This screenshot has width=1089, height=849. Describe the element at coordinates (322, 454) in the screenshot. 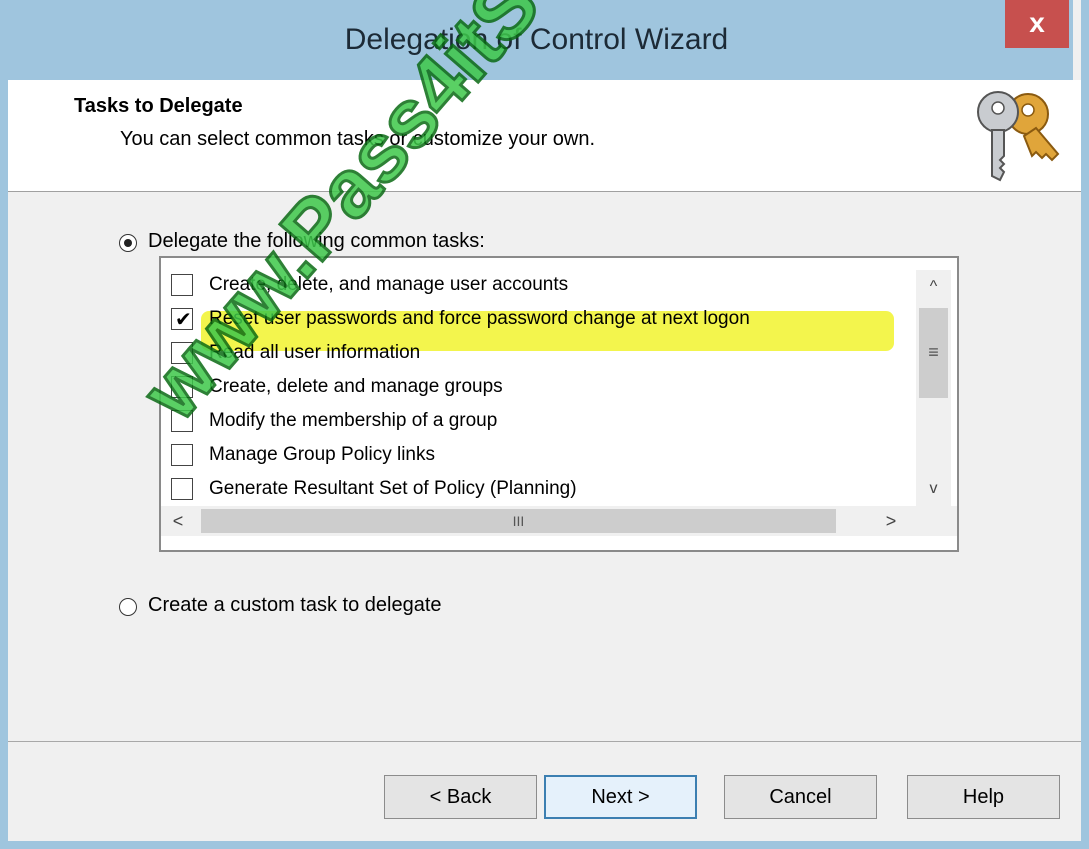

I see `task-label: Manage Group Policy links` at that location.